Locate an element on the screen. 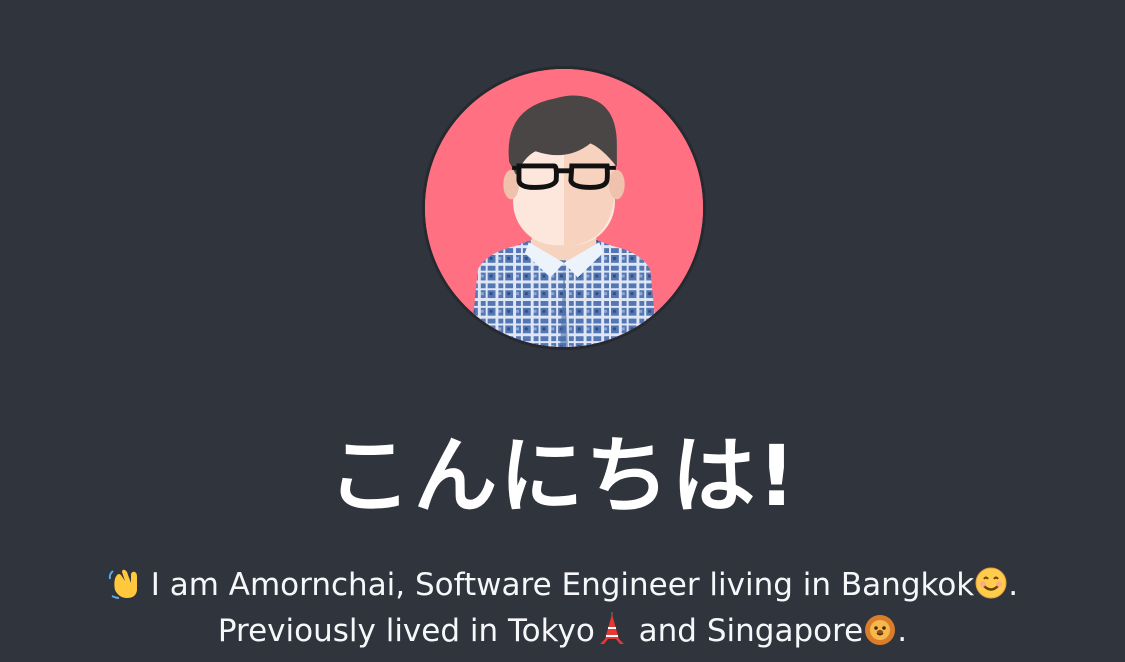 The image size is (1125, 662). bio-line-2-period: . is located at coordinates (902, 631).